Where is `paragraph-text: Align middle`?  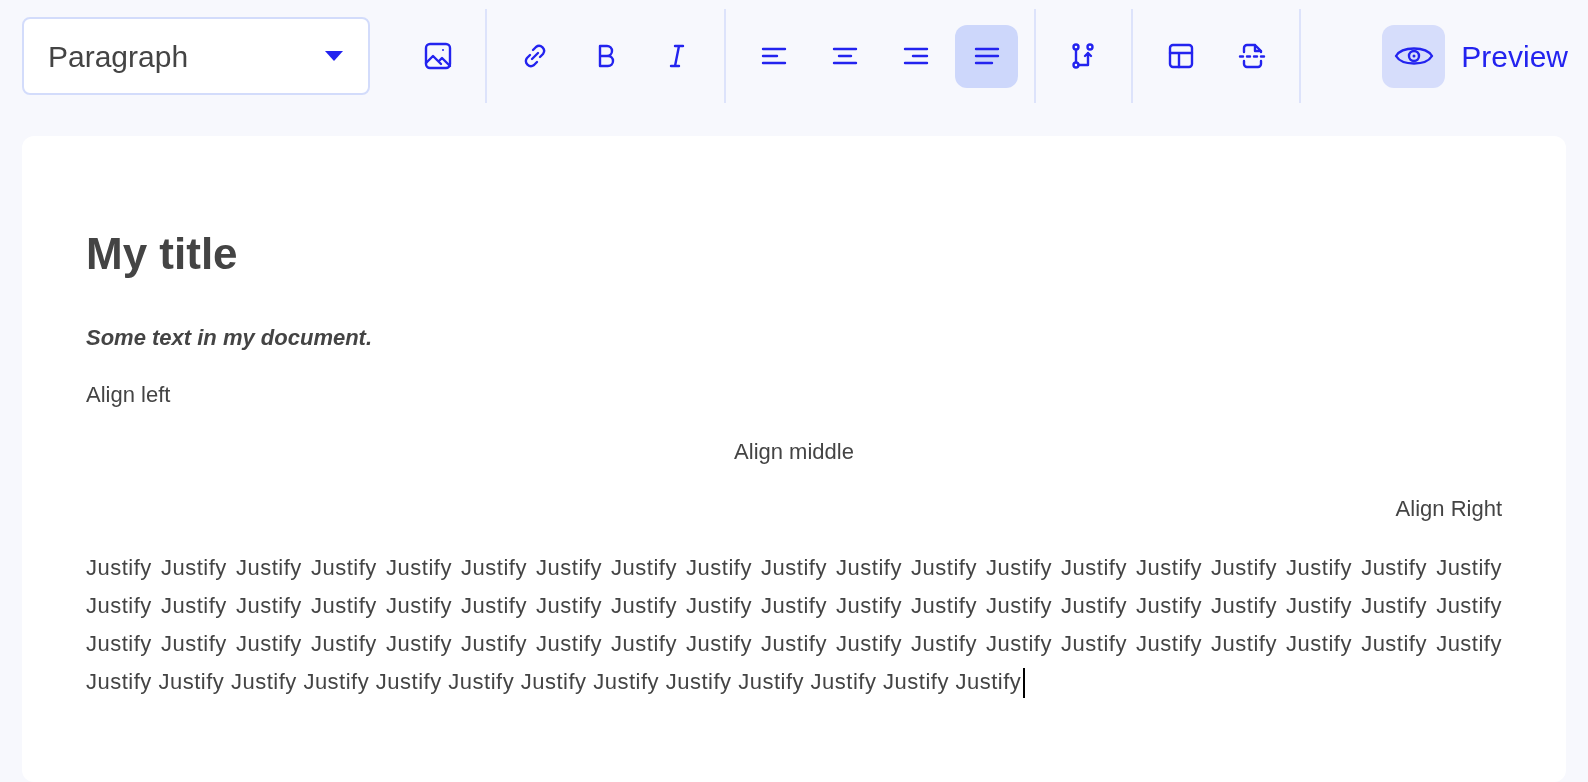
paragraph-text: Align middle is located at coordinates (794, 452).